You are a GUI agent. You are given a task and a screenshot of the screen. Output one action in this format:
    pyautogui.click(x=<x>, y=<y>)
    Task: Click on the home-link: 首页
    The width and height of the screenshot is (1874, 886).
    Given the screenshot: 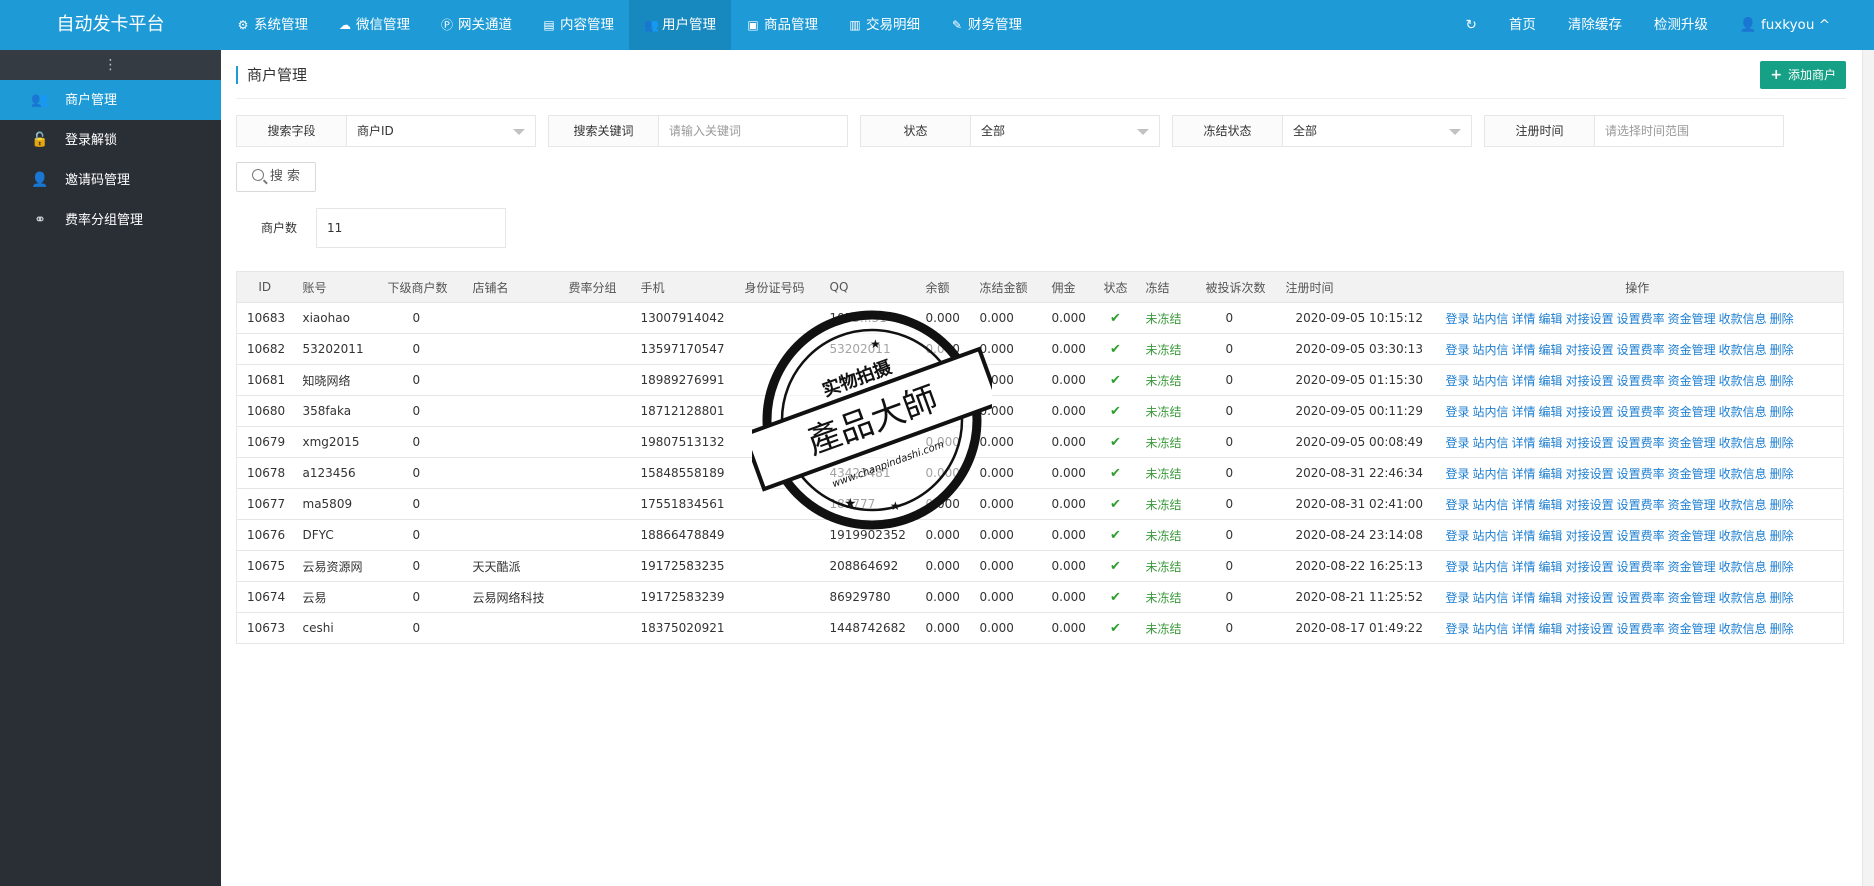 What is the action you would take?
    pyautogui.click(x=1522, y=25)
    